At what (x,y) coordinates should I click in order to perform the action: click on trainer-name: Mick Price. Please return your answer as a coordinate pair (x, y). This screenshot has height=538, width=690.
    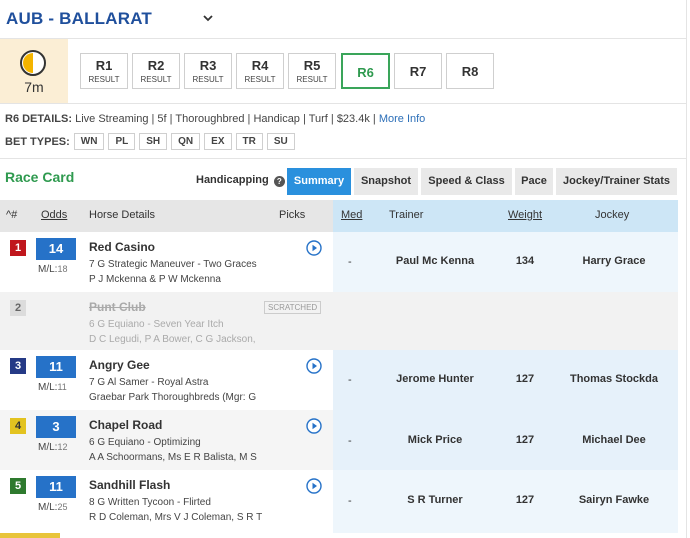
    Looking at the image, I should click on (435, 440).